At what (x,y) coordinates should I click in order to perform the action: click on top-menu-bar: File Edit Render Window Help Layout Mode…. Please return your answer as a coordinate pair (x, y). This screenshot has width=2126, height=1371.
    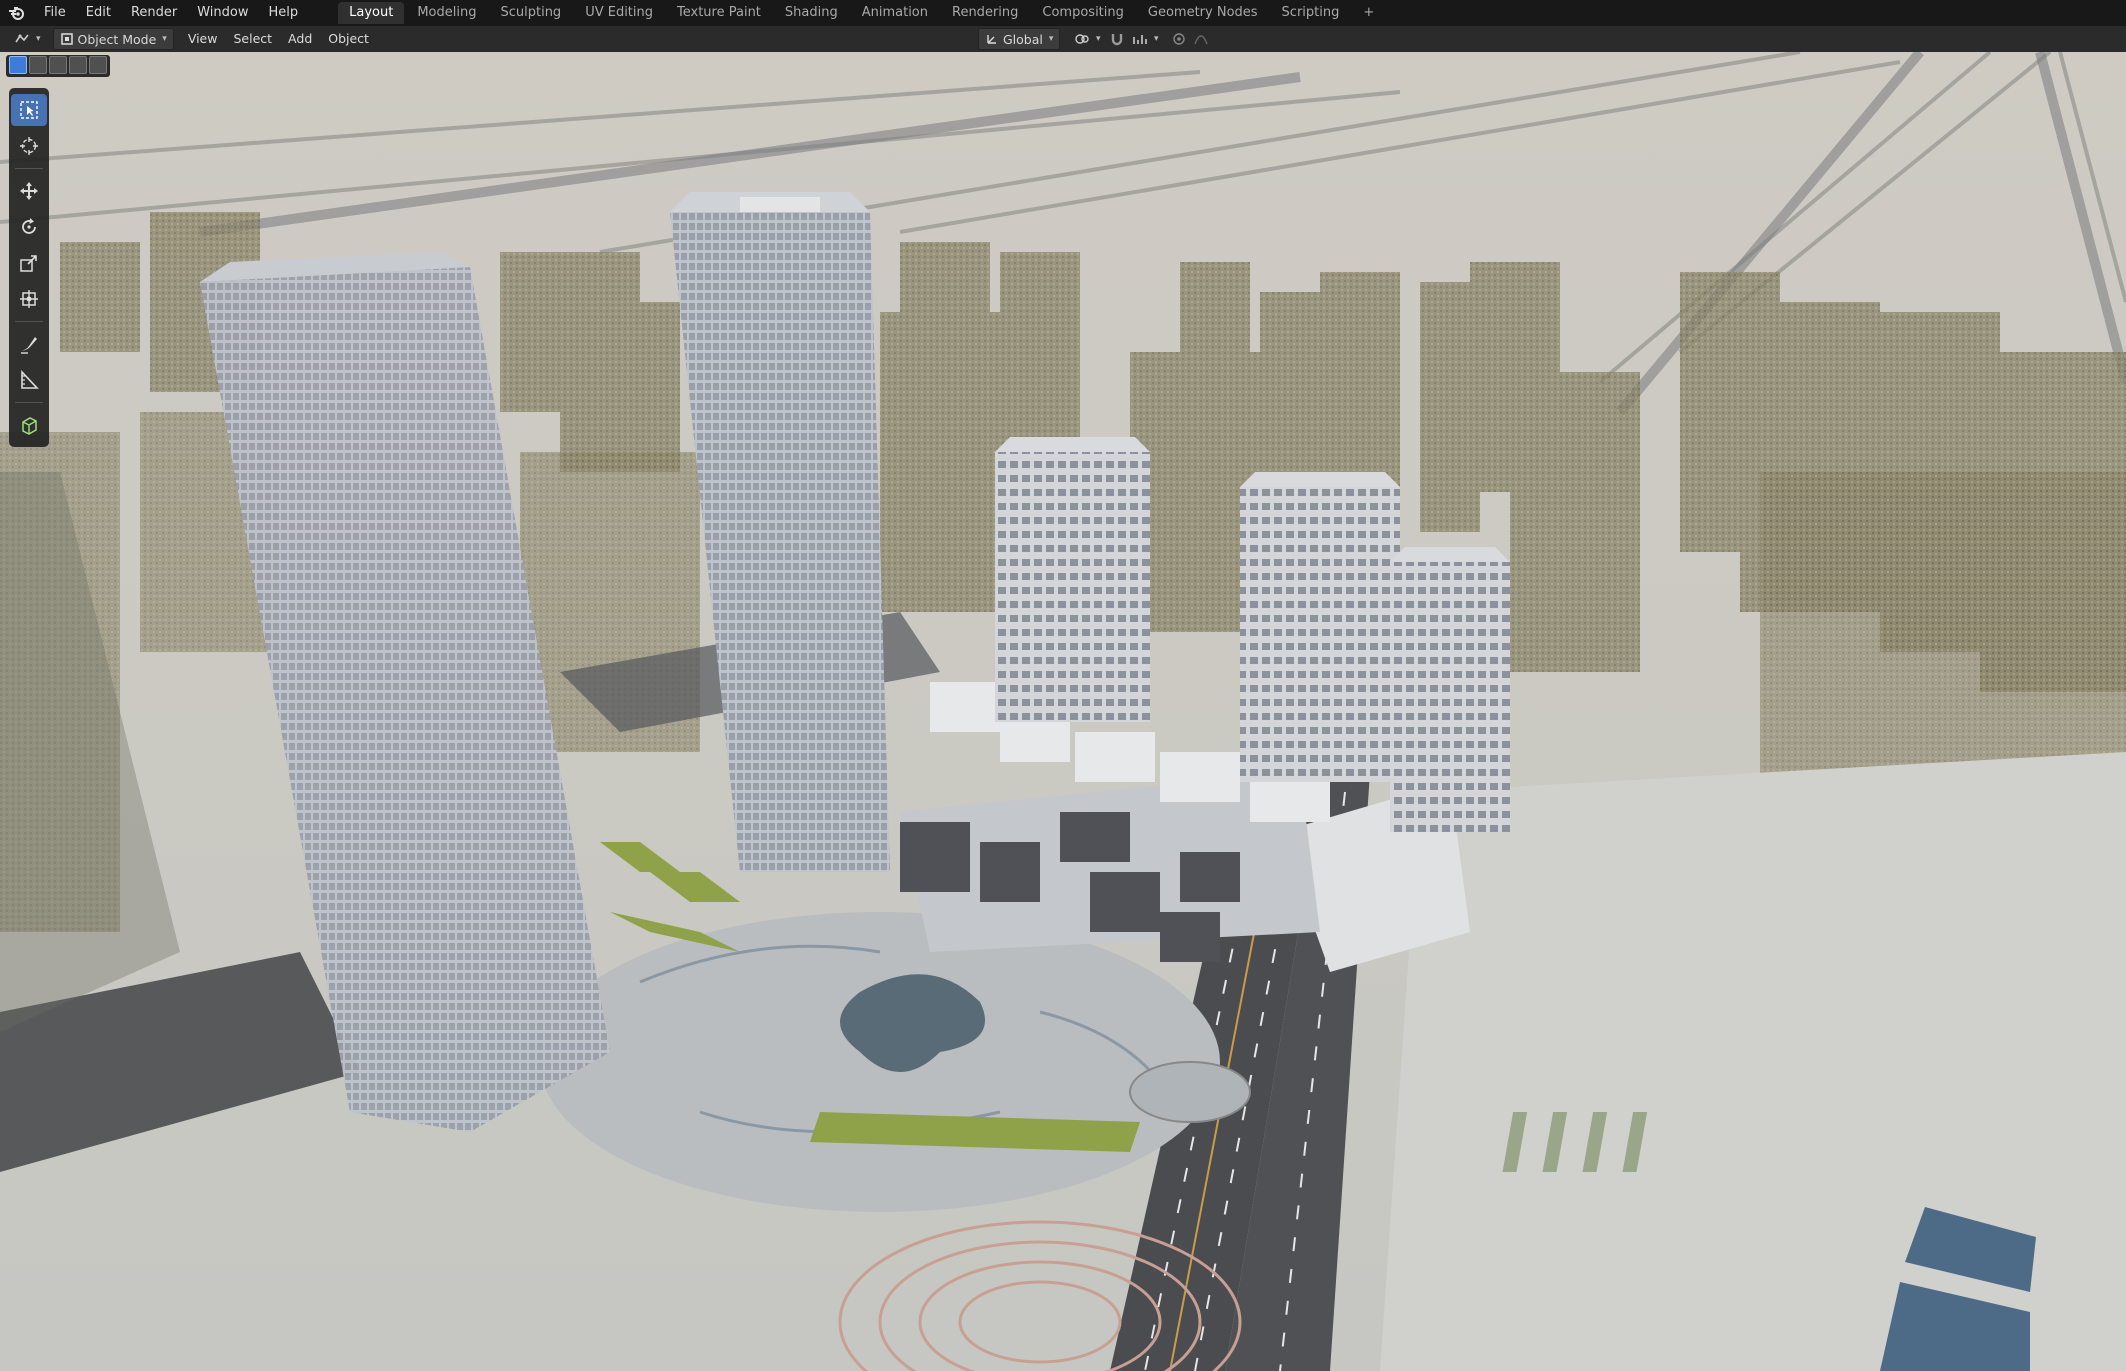
    Looking at the image, I should click on (1063, 13).